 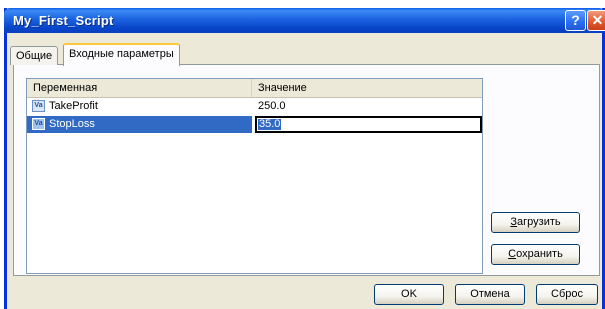 What do you see at coordinates (490, 294) in the screenshot?
I see `cancel-button: Отмена` at bounding box center [490, 294].